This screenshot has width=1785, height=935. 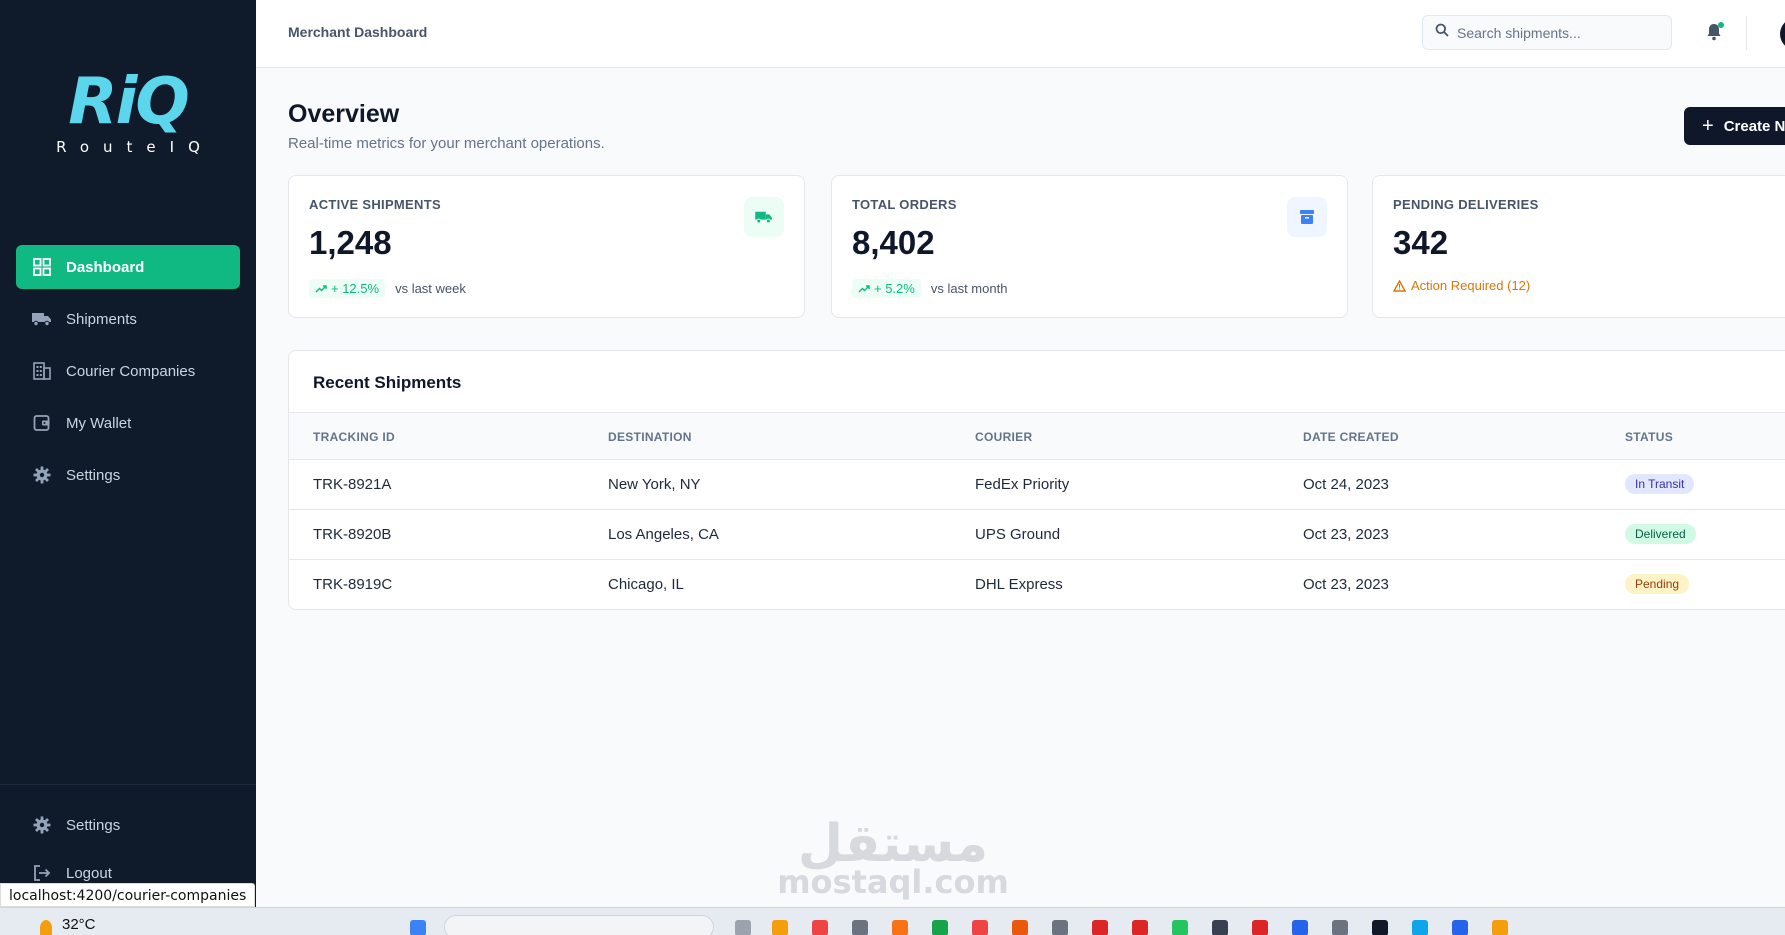 What do you see at coordinates (1351, 437) in the screenshot?
I see `column-header: DATE CREATED` at bounding box center [1351, 437].